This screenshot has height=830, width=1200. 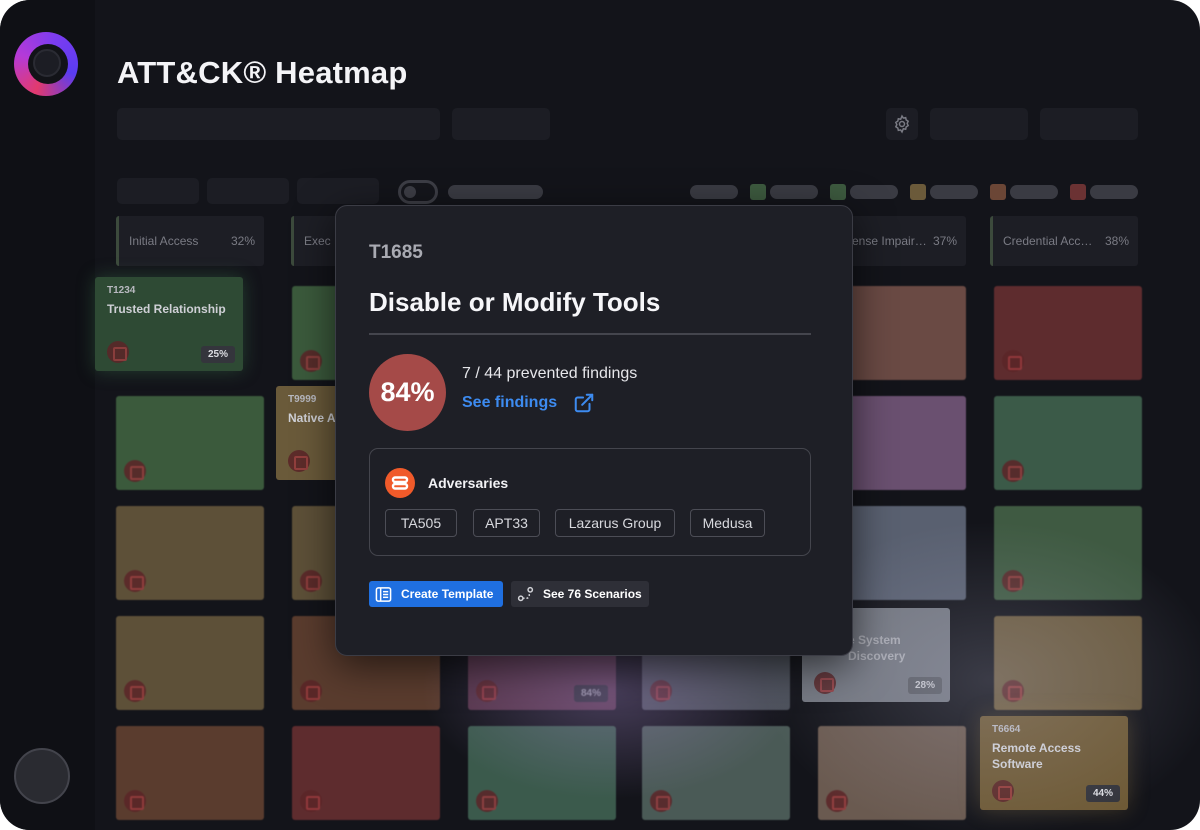 I want to click on technique-code: T1685, so click(x=396, y=252).